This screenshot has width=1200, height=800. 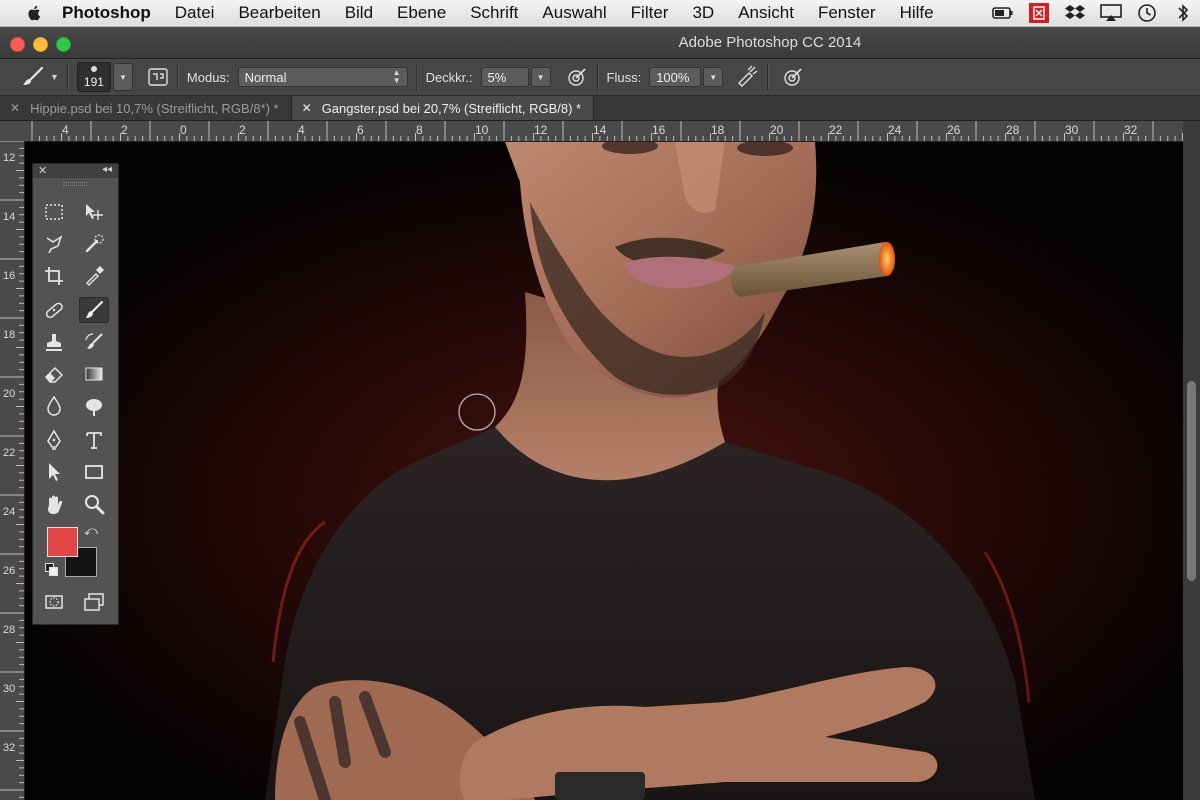 I want to click on tool-brush, so click(x=94, y=310).